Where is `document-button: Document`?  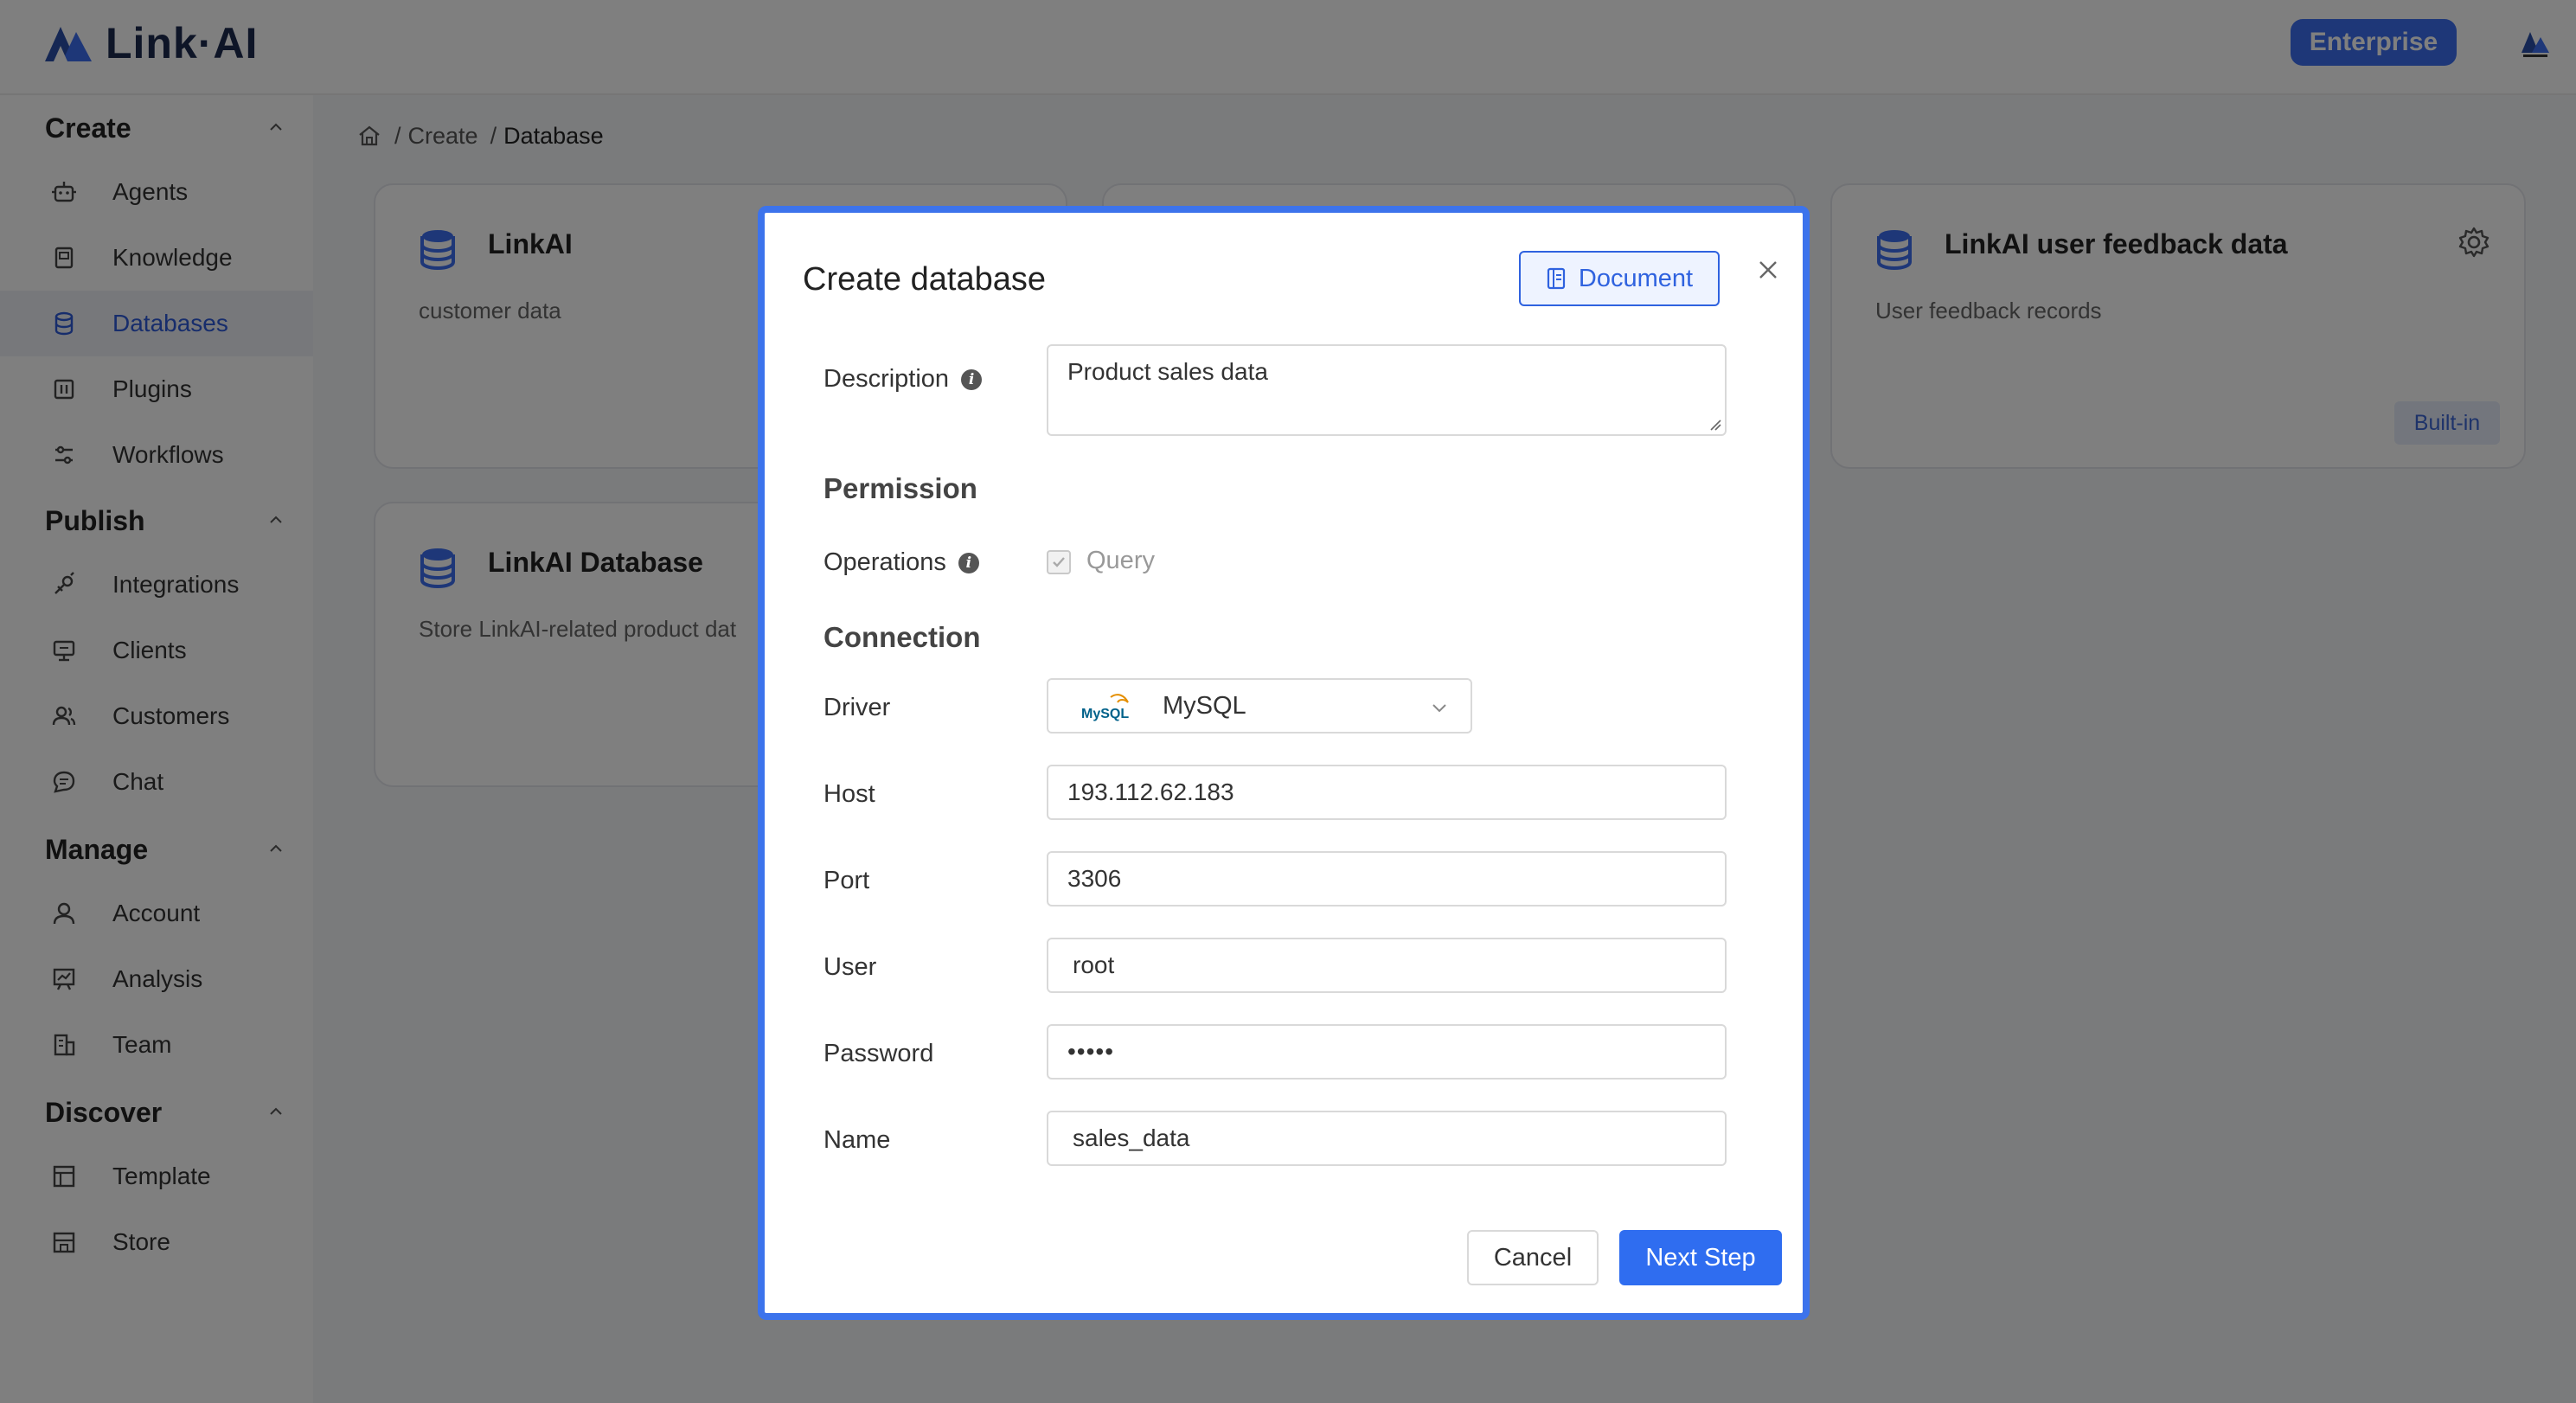 document-button: Document is located at coordinates (1619, 279).